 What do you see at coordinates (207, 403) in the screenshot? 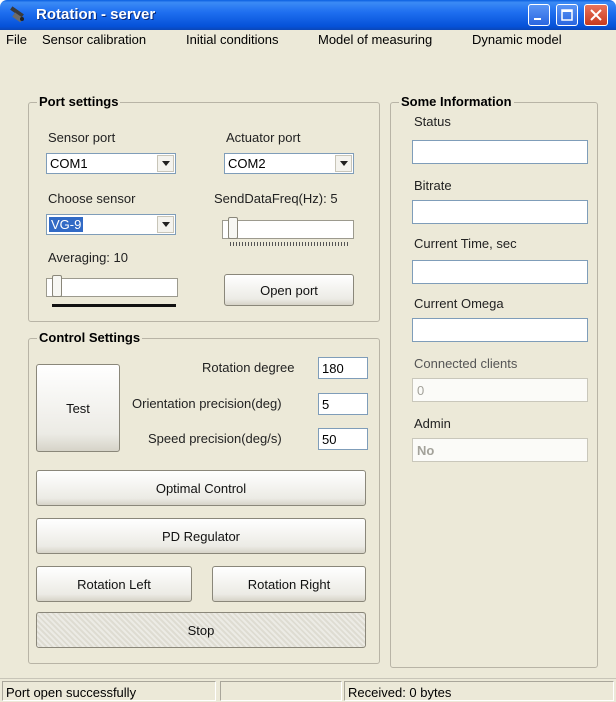
I see `orientation-precision-label: Orientation precision(deg)` at bounding box center [207, 403].